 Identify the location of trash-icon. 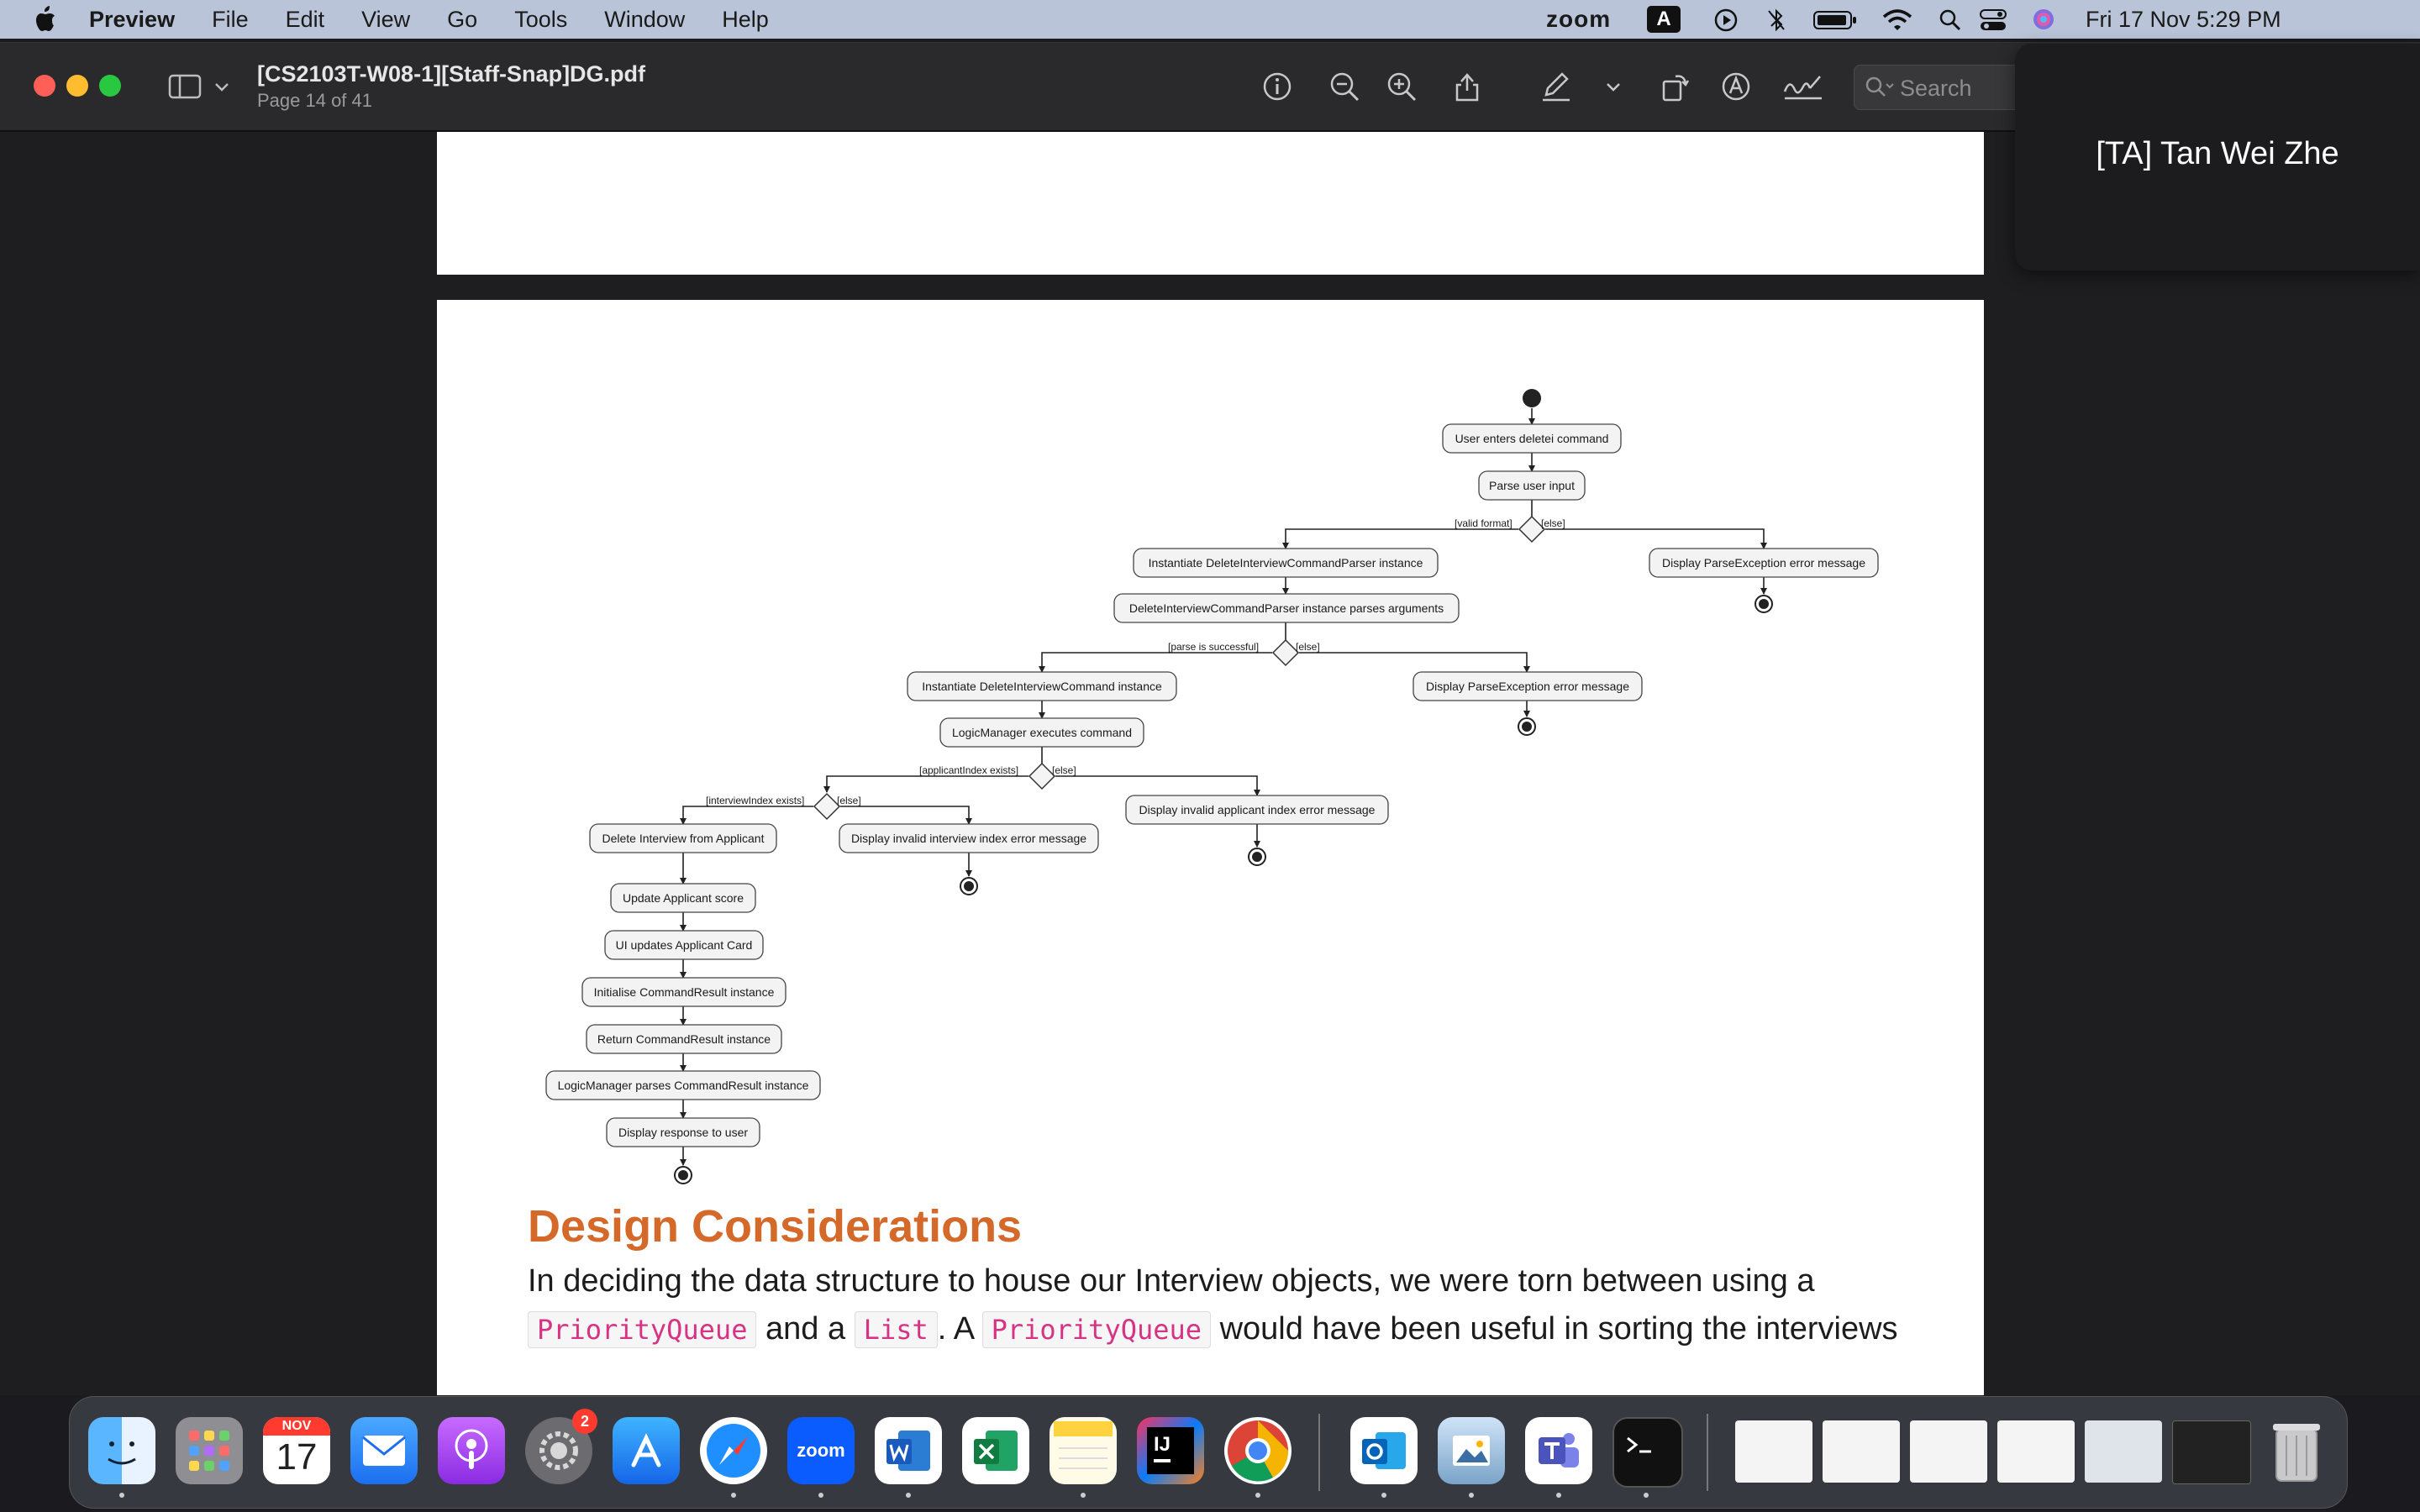
(2296, 1450).